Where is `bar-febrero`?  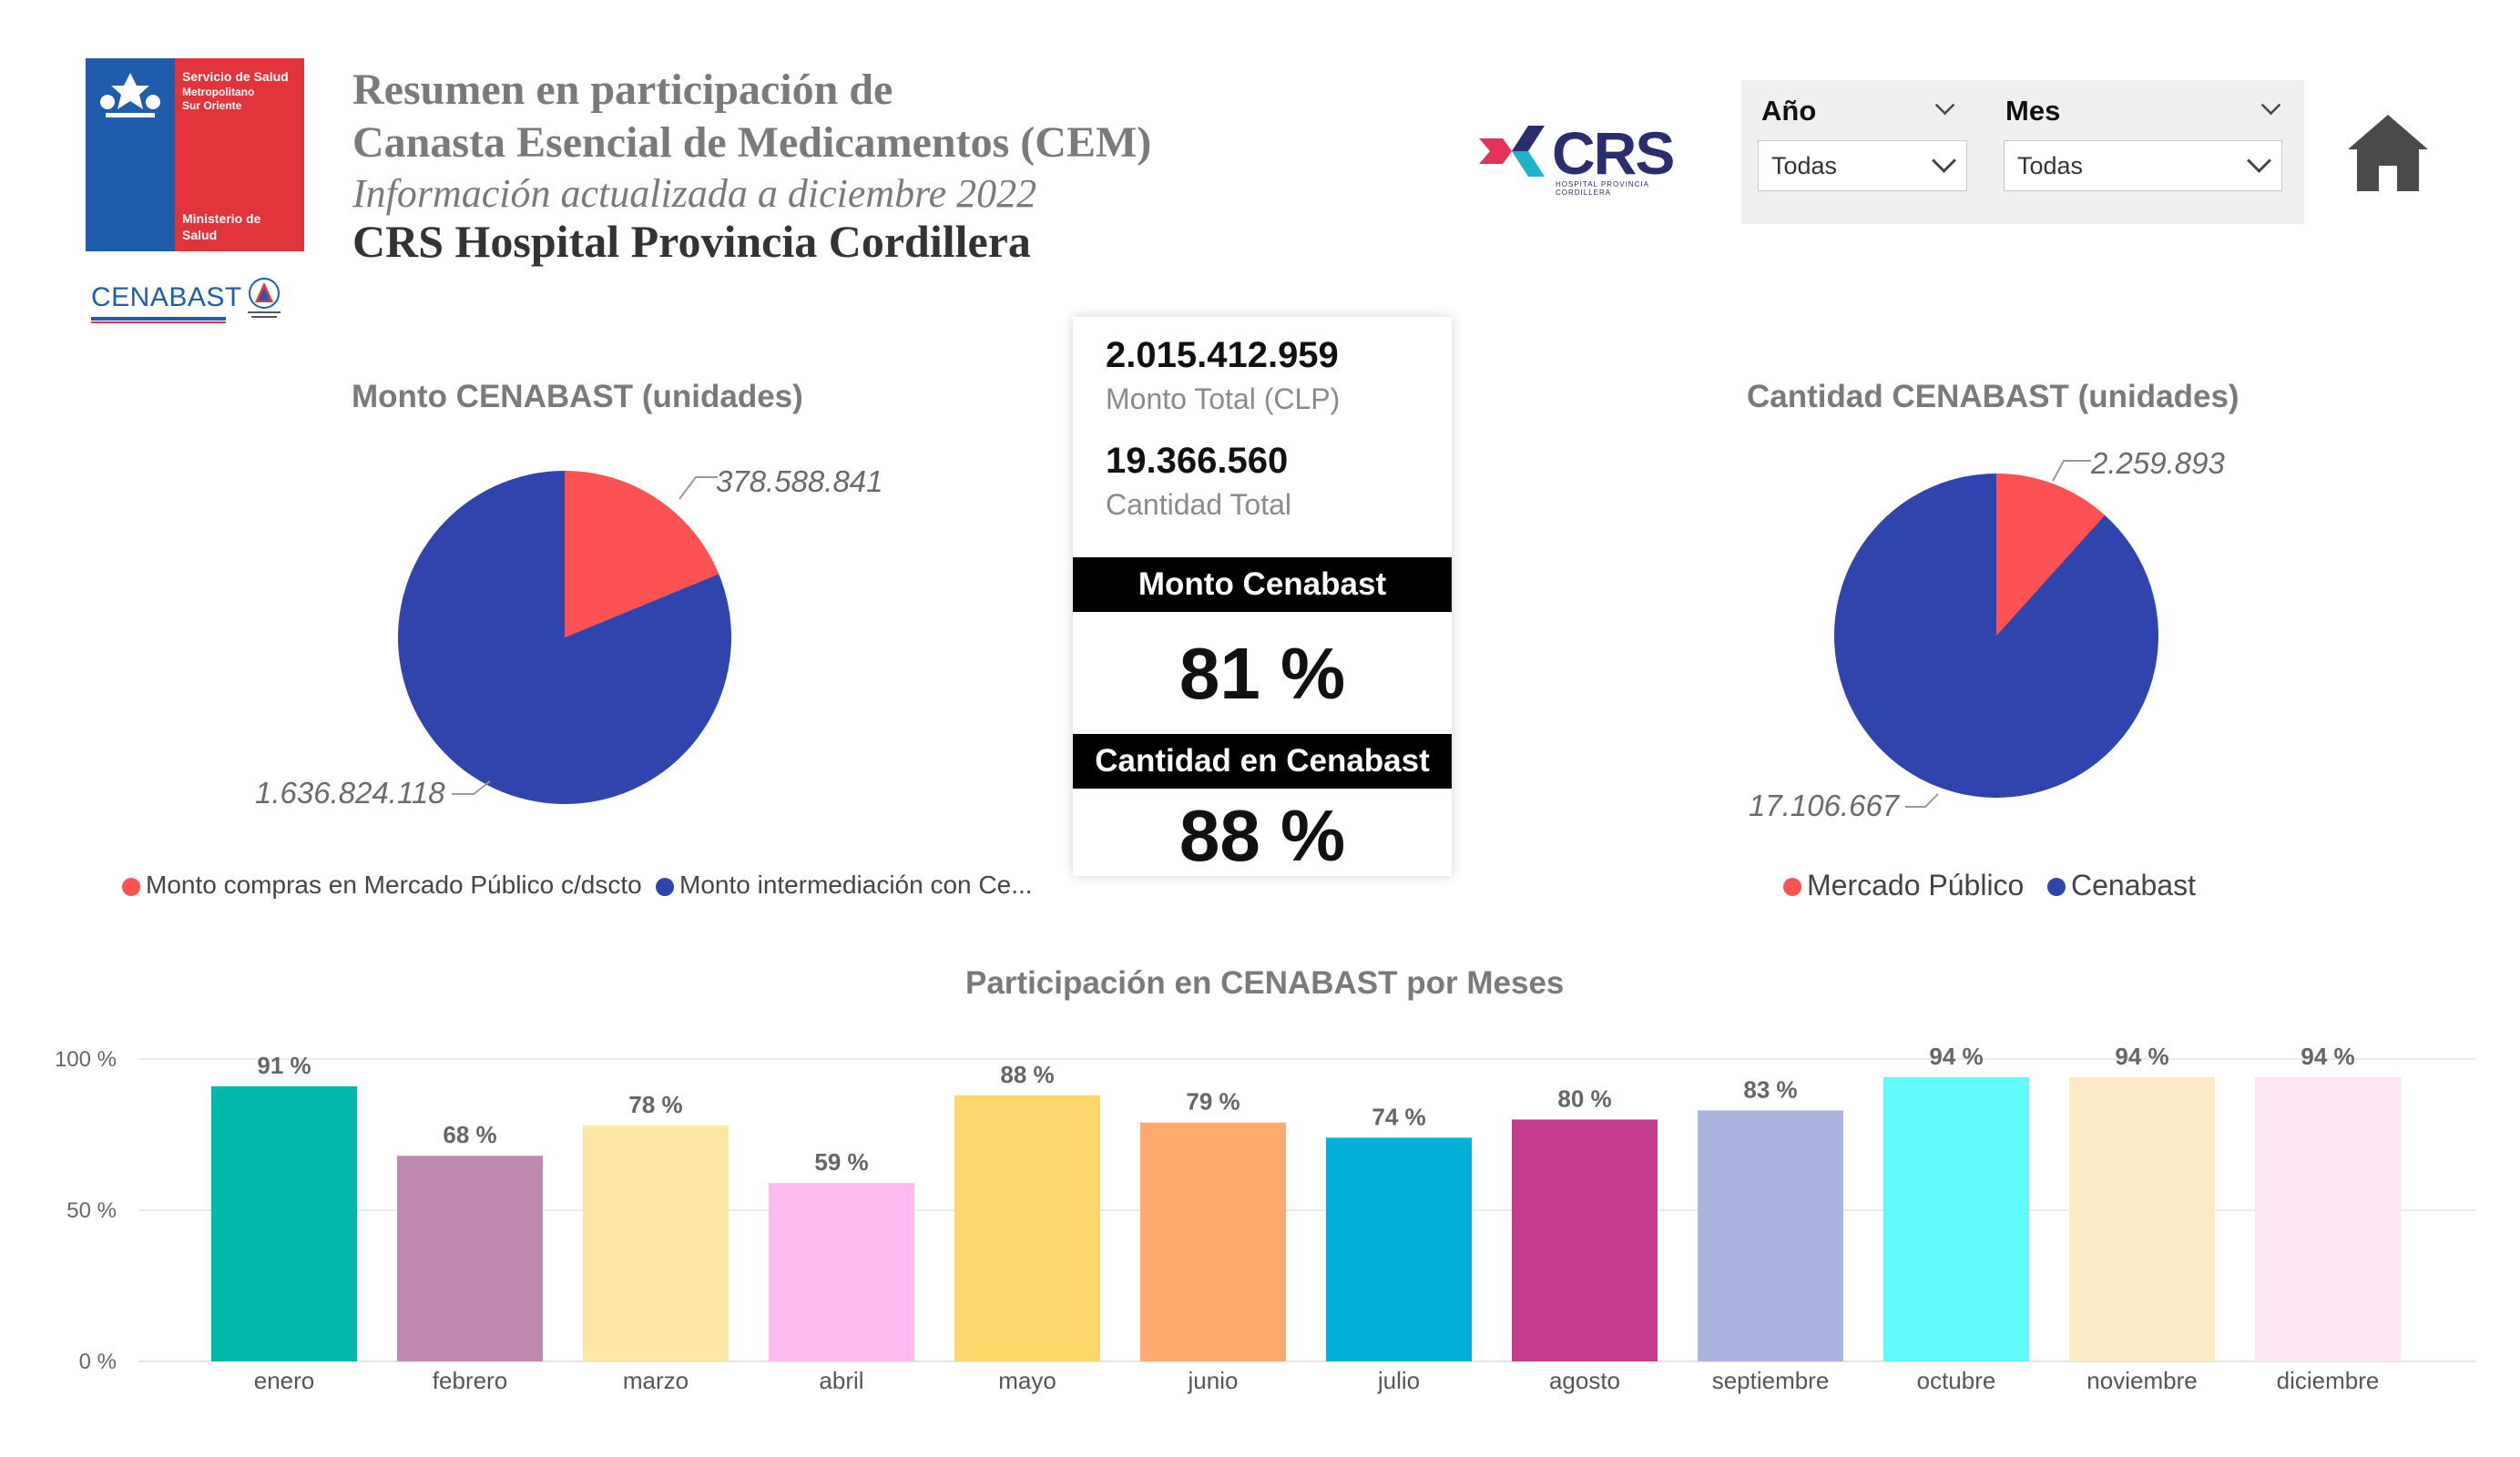
bar-febrero is located at coordinates (470, 1258).